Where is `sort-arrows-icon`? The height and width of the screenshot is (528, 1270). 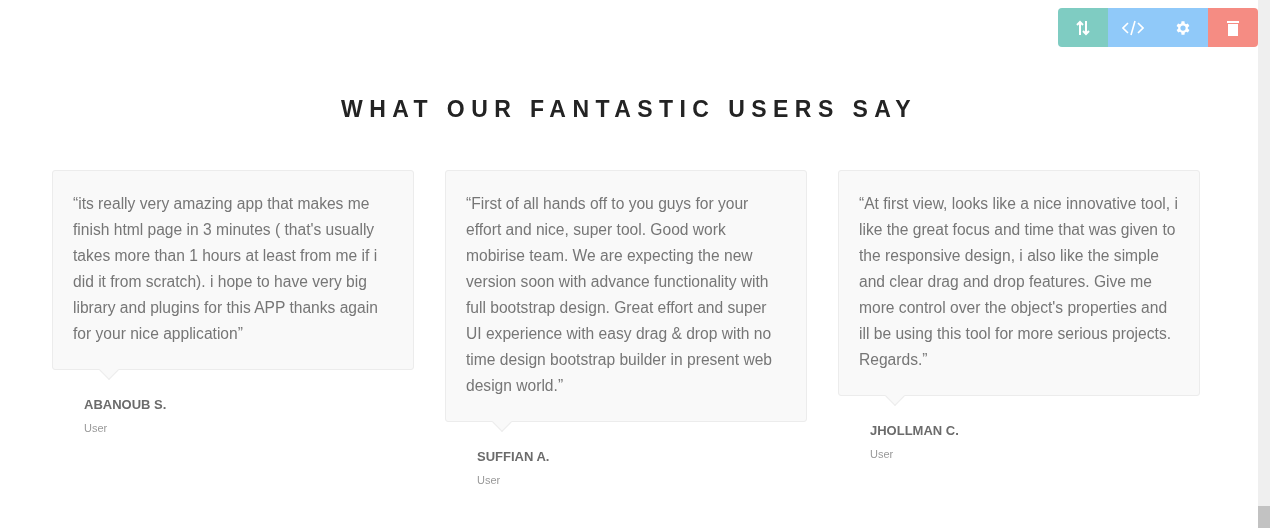 sort-arrows-icon is located at coordinates (1083, 27).